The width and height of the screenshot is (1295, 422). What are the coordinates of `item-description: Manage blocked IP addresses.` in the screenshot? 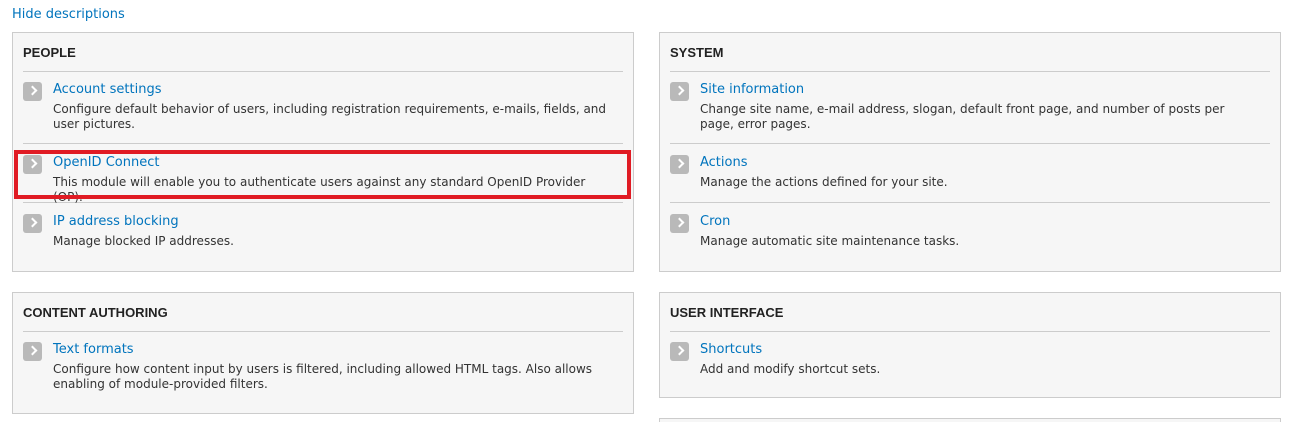 It's located at (143, 241).